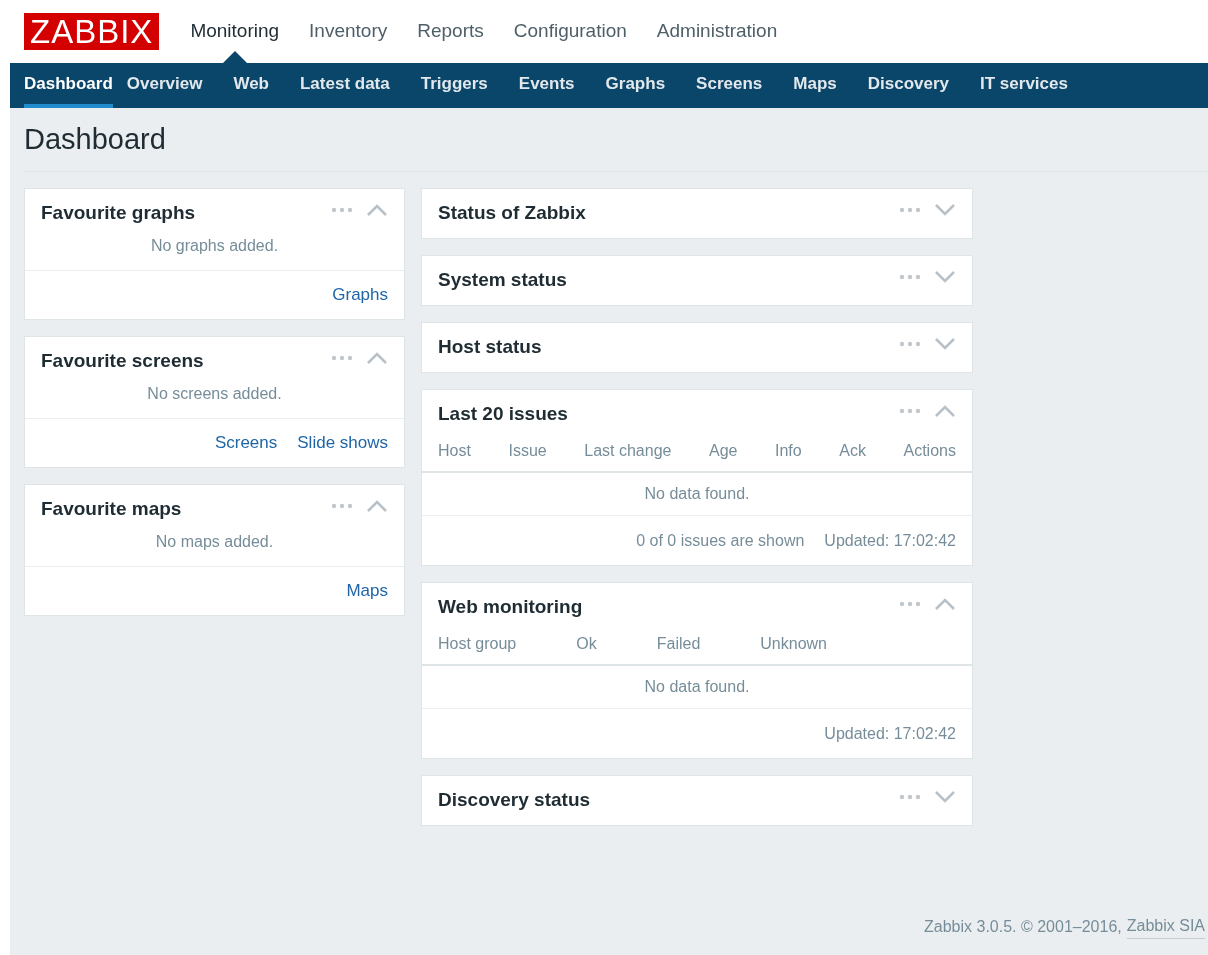 The height and width of the screenshot is (955, 1208). I want to click on sub-menu-tab: Screens, so click(744, 85).